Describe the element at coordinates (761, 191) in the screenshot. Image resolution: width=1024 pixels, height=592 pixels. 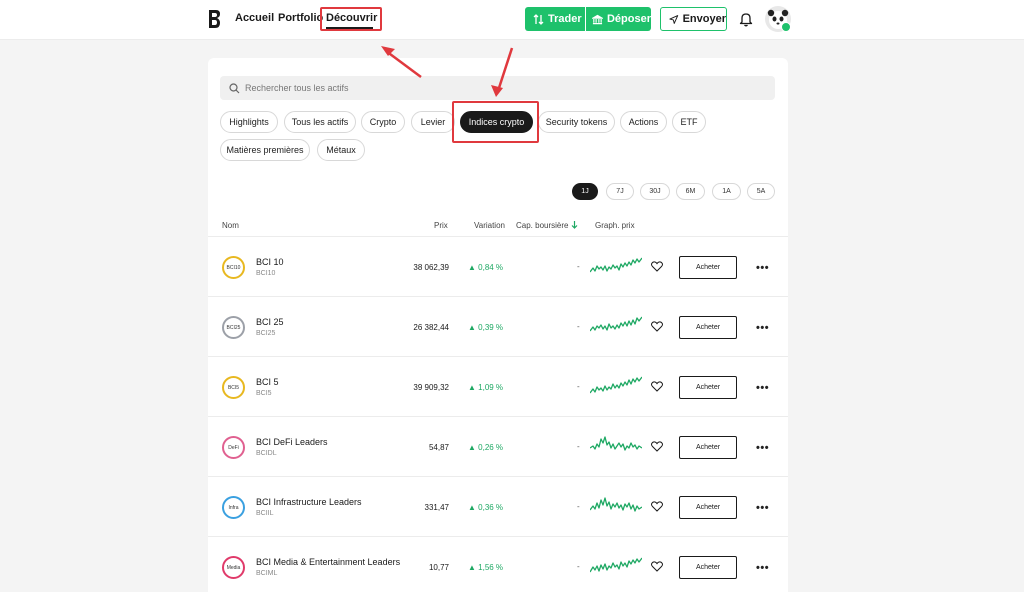
I see `period-5a: 5A` at that location.